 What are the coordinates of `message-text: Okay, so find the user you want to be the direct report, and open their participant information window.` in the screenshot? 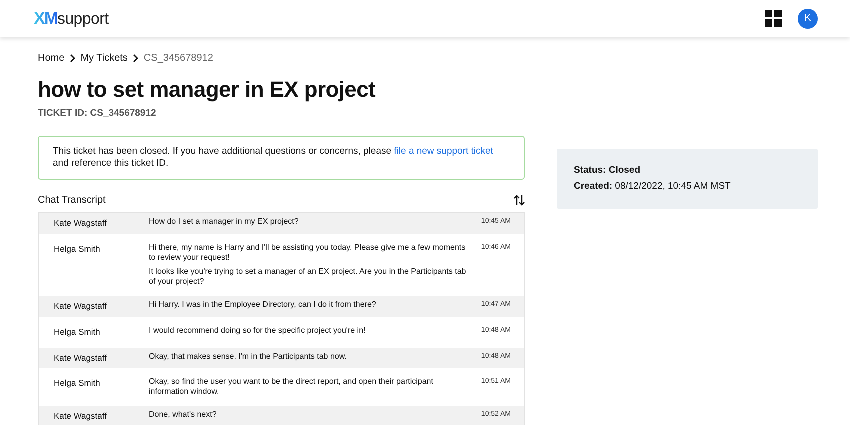 It's located at (291, 387).